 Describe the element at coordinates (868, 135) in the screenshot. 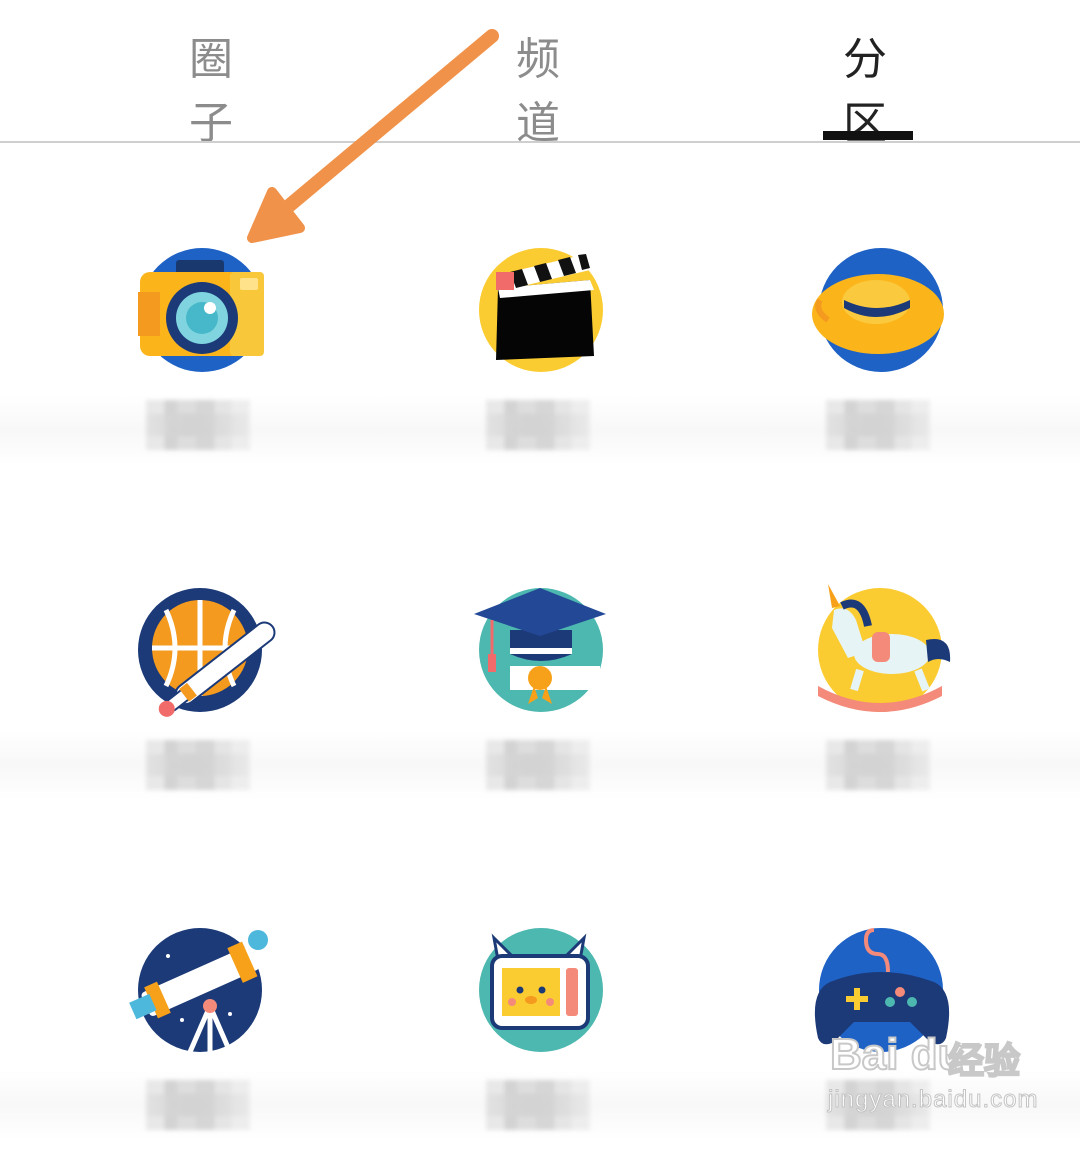

I see `active-tab-indicator` at that location.